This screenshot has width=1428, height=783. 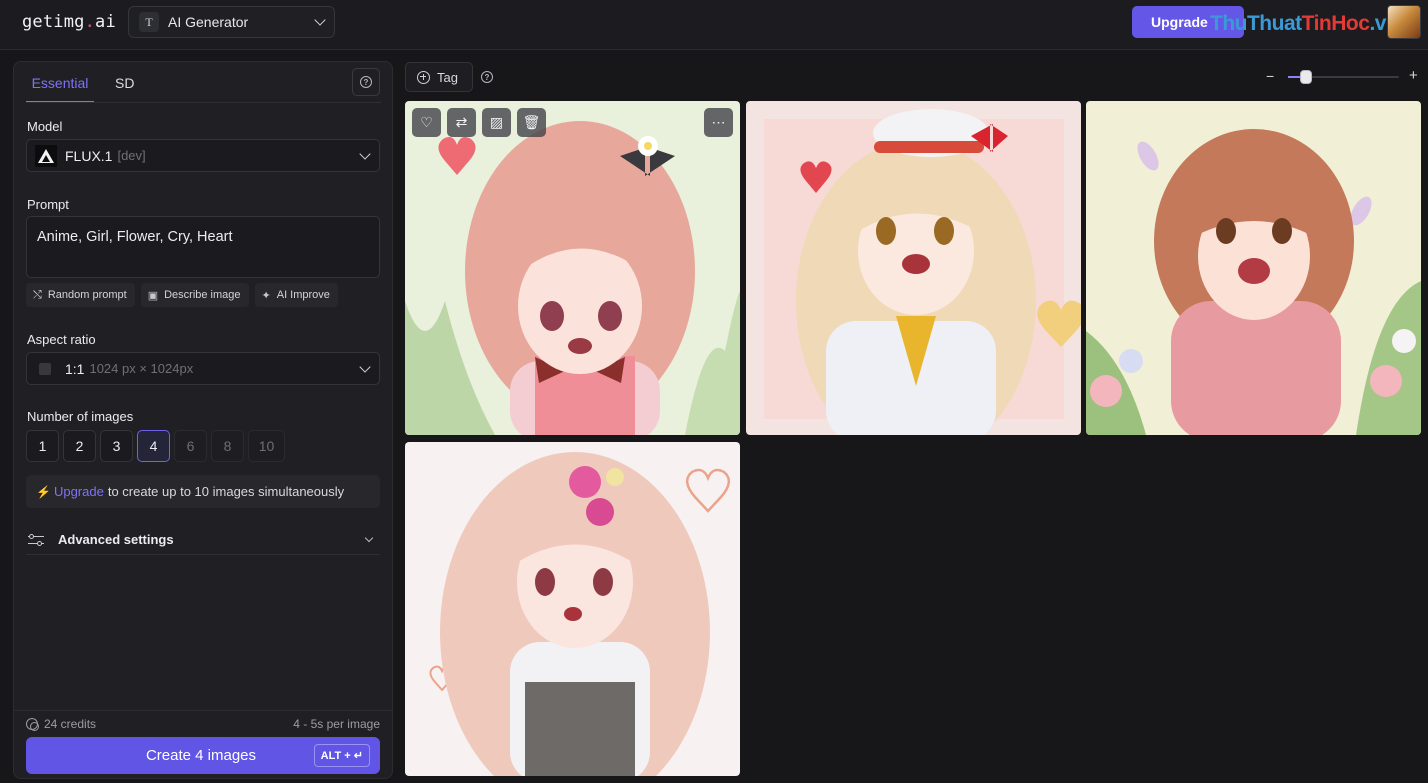 What do you see at coordinates (1270, 76) in the screenshot?
I see `zoom-out-button: −` at bounding box center [1270, 76].